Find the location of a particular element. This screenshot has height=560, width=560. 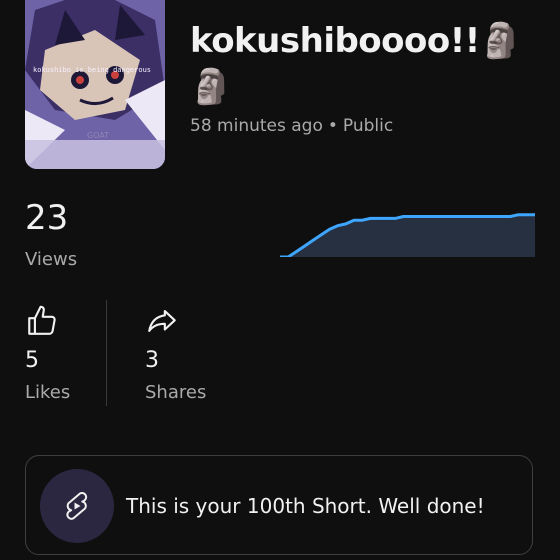

upload-time: 58 minutes ago is located at coordinates (256, 126).